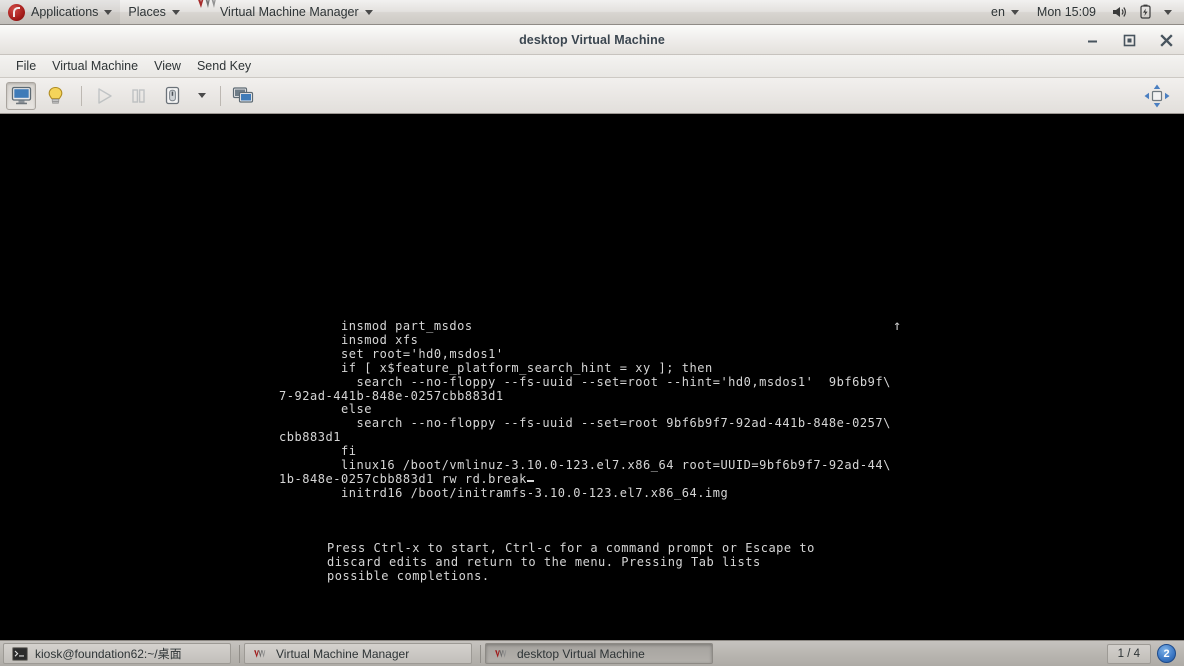 This screenshot has width=1184, height=666. Describe the element at coordinates (1119, 12) in the screenshot. I see `speaker-icon` at that location.